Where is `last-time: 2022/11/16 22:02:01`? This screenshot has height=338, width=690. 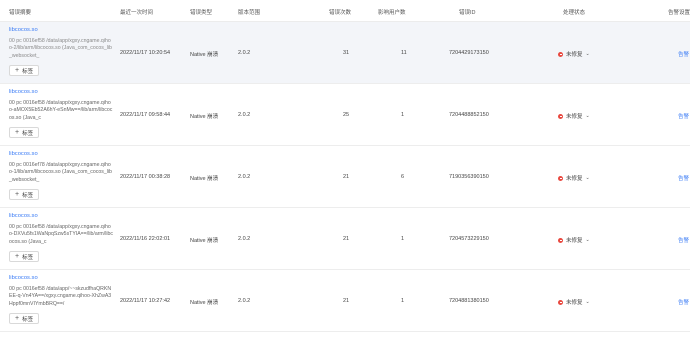
last-time: 2022/11/16 22:02:01 is located at coordinates (145, 239).